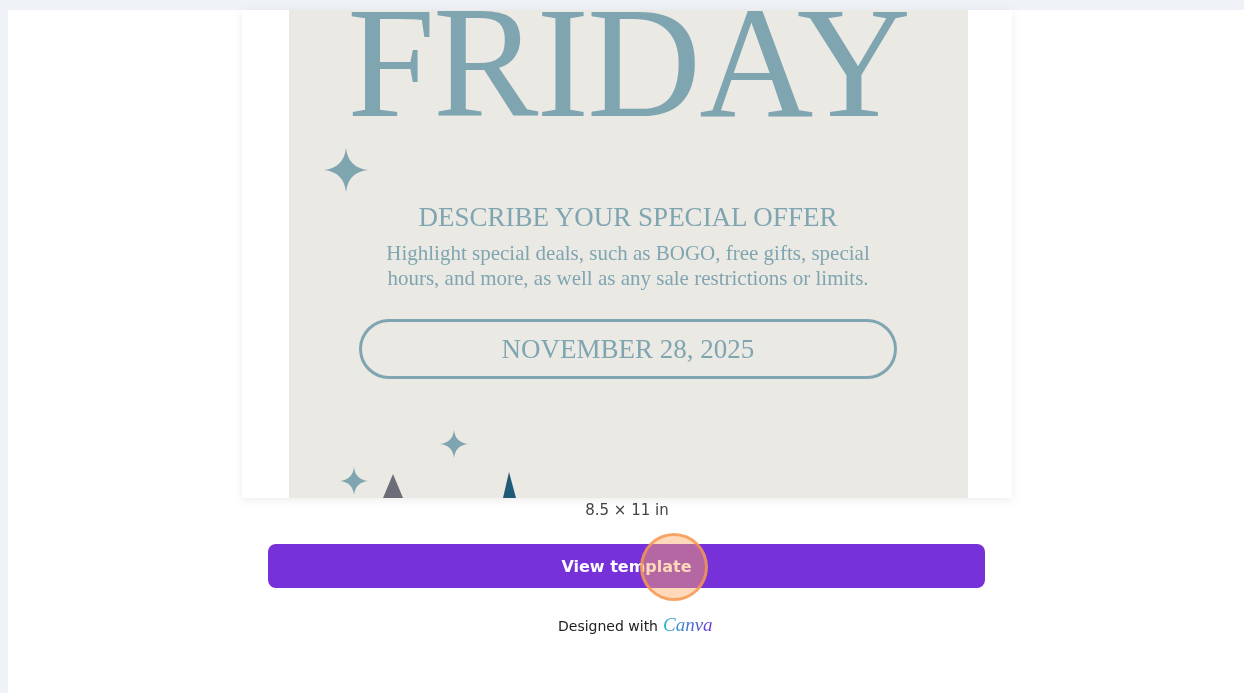  What do you see at coordinates (626, 566) in the screenshot?
I see `view-template-button: View template` at bounding box center [626, 566].